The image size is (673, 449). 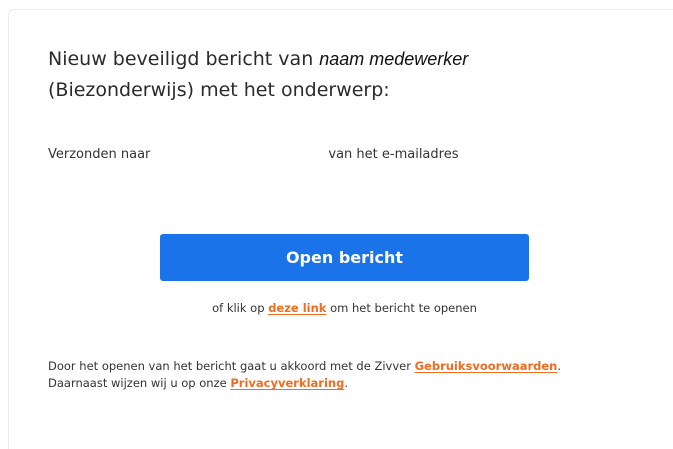 I want to click on recipient-placeholder, so click(x=239, y=155).